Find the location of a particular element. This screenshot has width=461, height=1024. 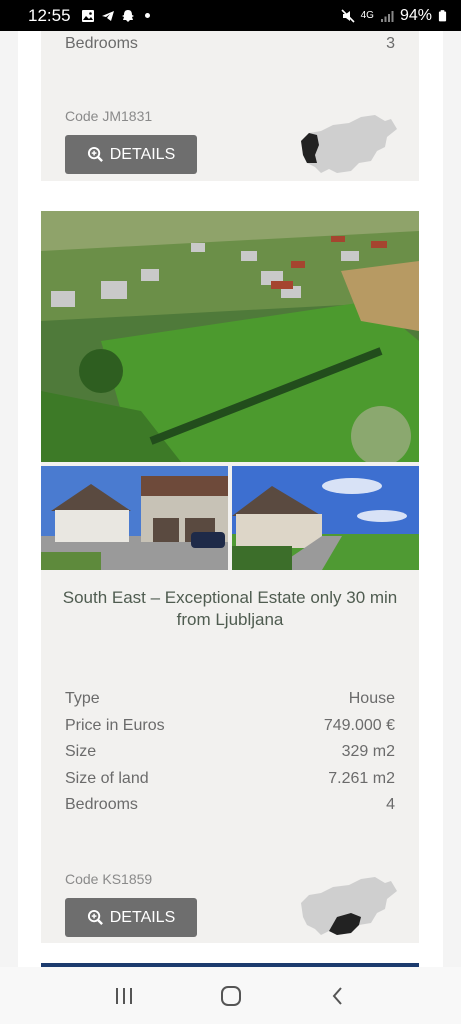

home-button is located at coordinates (231, 996).